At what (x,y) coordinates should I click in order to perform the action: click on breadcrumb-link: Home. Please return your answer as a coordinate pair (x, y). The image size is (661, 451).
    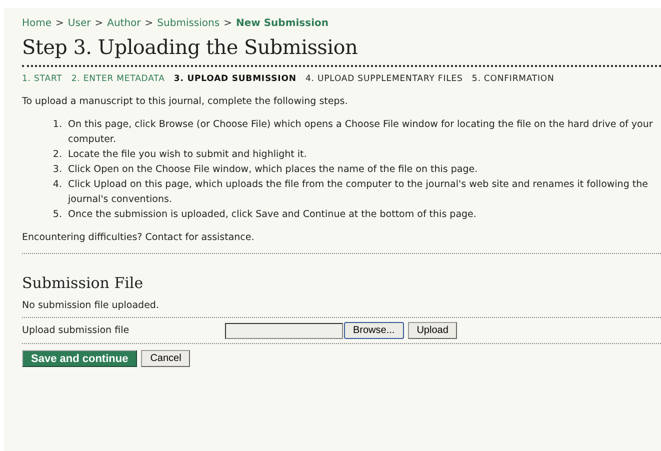
    Looking at the image, I should click on (37, 23).